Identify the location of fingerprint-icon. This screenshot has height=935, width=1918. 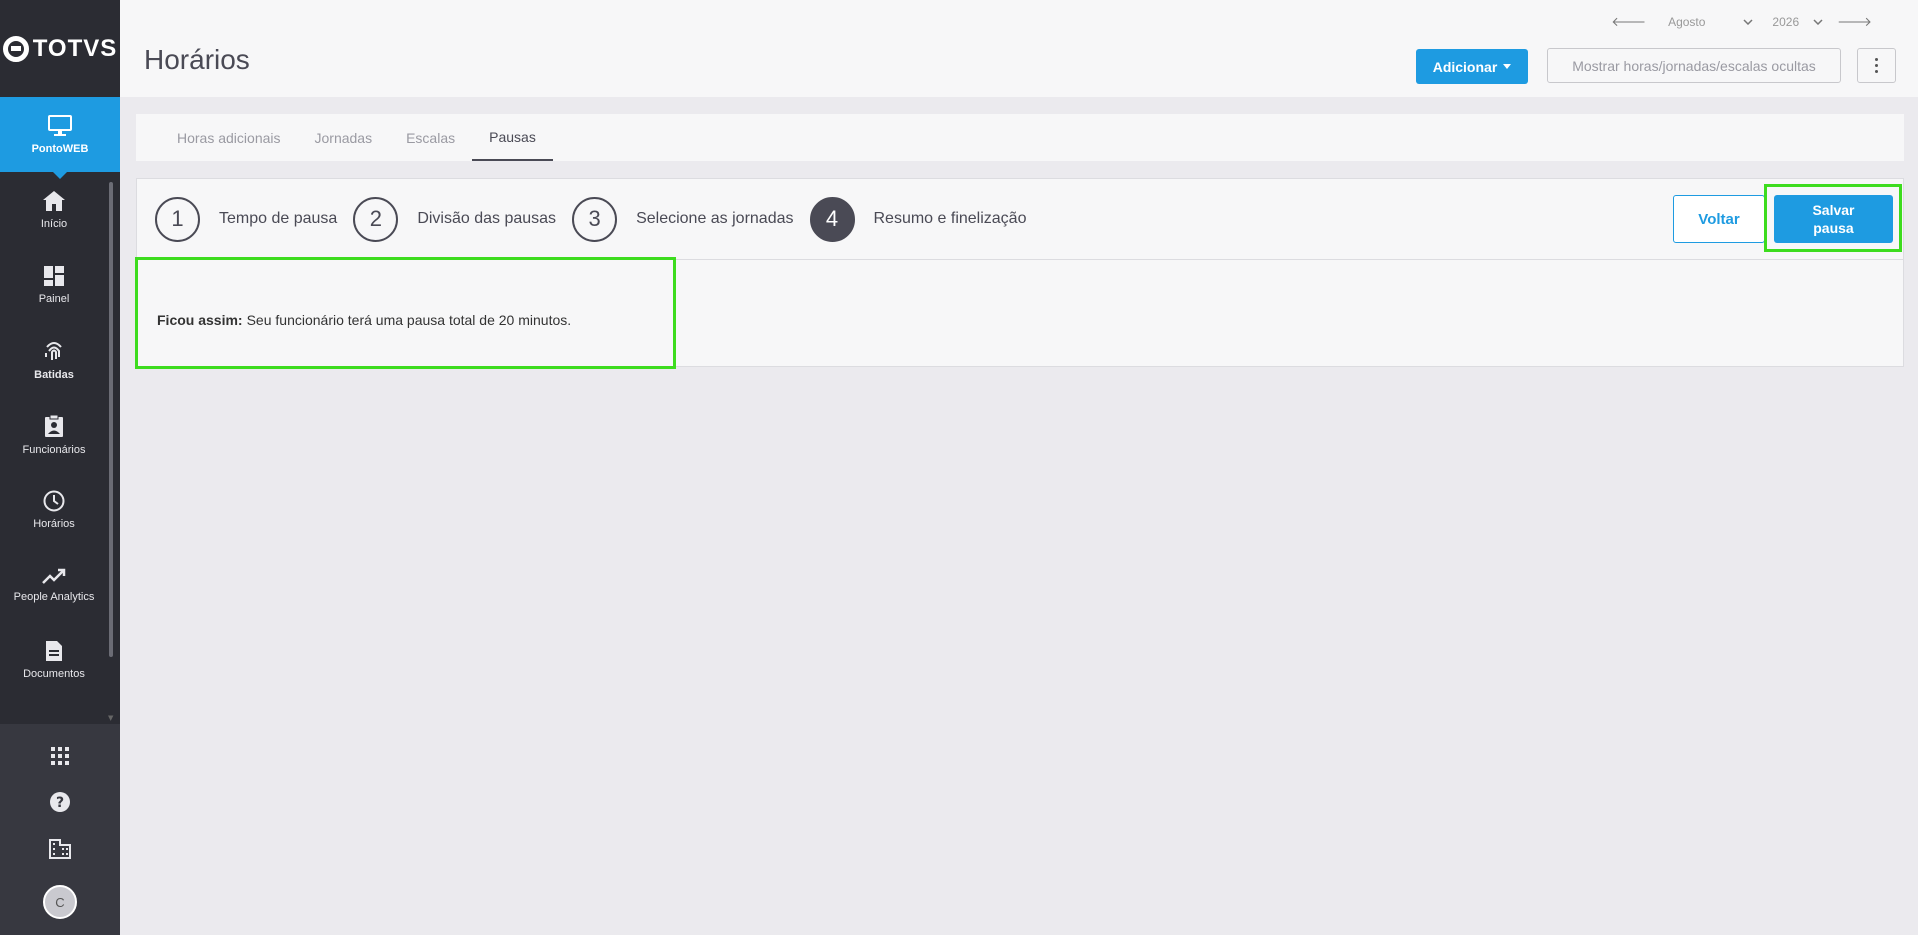
(53, 350).